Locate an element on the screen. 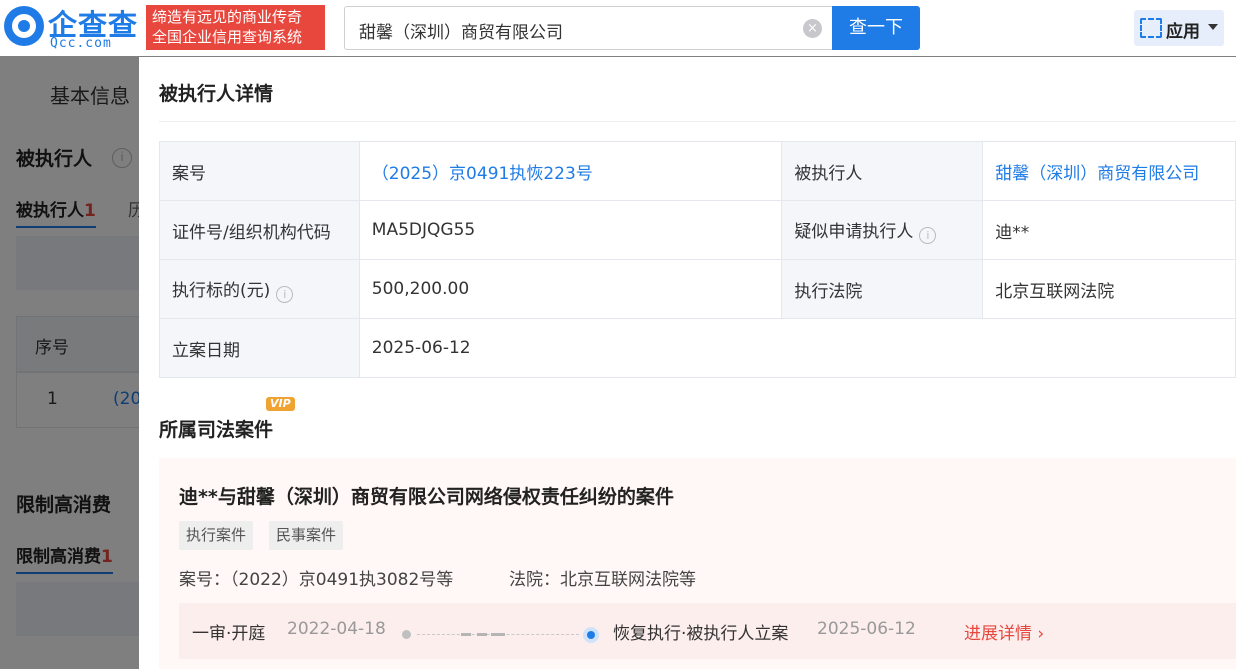 The image size is (1236, 669). org-code-value: MA5DJQG55 is located at coordinates (570, 230).